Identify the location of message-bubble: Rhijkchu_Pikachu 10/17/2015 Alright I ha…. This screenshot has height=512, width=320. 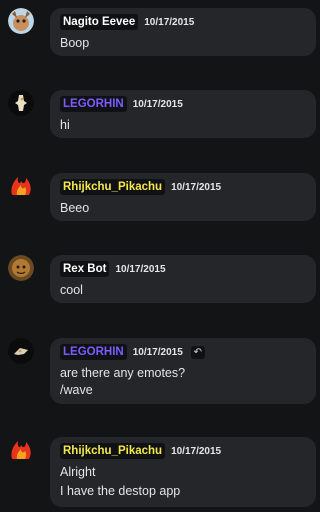
(183, 472).